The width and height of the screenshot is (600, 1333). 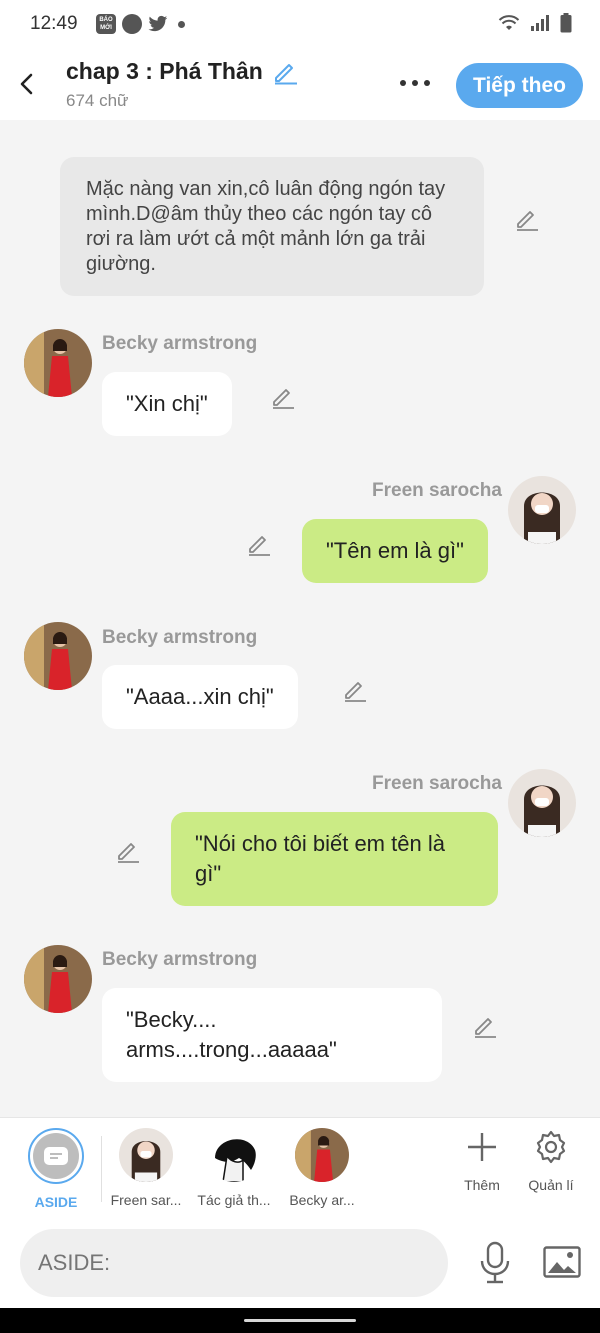 What do you see at coordinates (415, 83) in the screenshot?
I see `more-options-icon` at bounding box center [415, 83].